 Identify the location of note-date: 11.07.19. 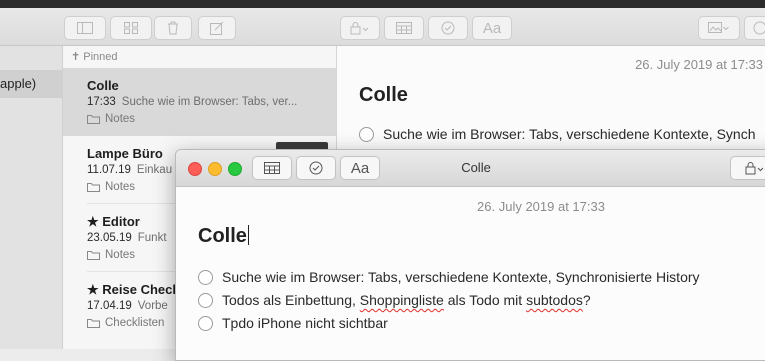
(109, 170).